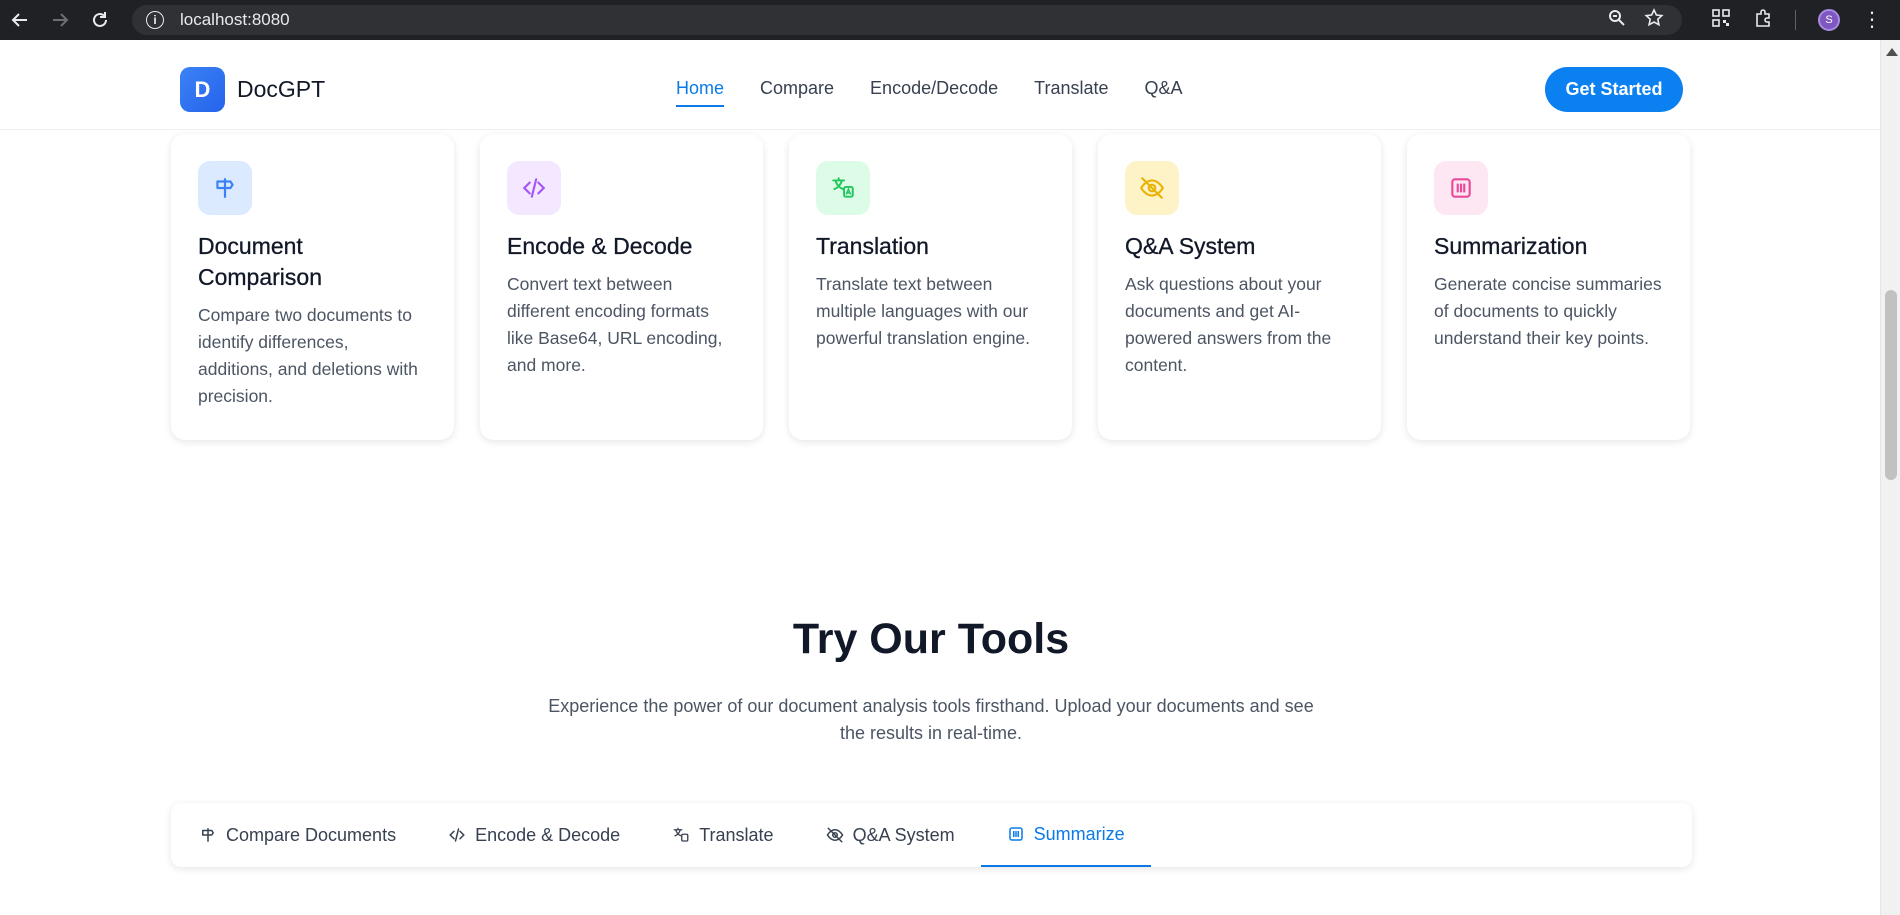 The height and width of the screenshot is (915, 1900). What do you see at coordinates (700, 92) in the screenshot?
I see `nav-home: Home` at bounding box center [700, 92].